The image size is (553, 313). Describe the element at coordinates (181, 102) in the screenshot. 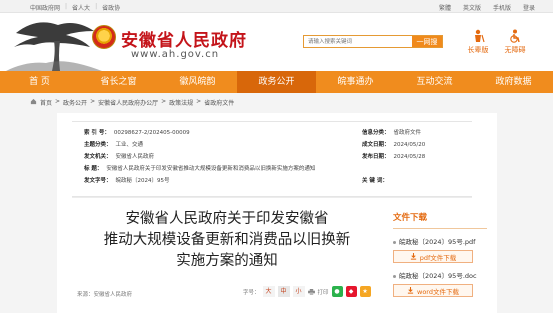

I see `breadcrumb-policy: 政策法规` at that location.